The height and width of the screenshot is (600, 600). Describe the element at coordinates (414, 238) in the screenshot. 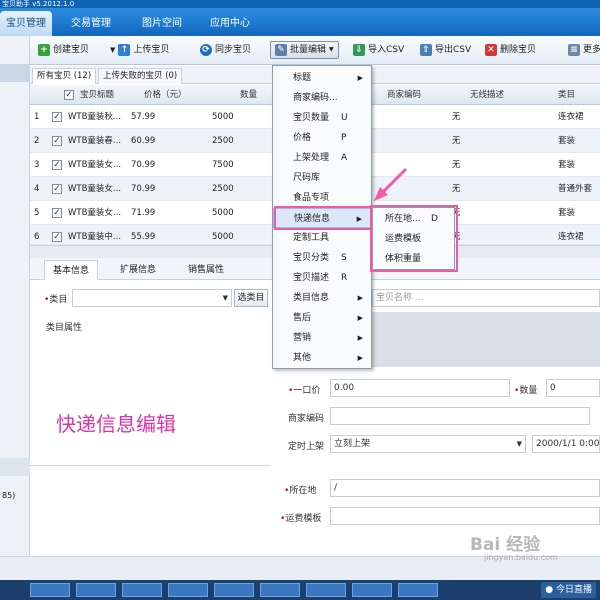

I see `highlight-box-submenu` at that location.